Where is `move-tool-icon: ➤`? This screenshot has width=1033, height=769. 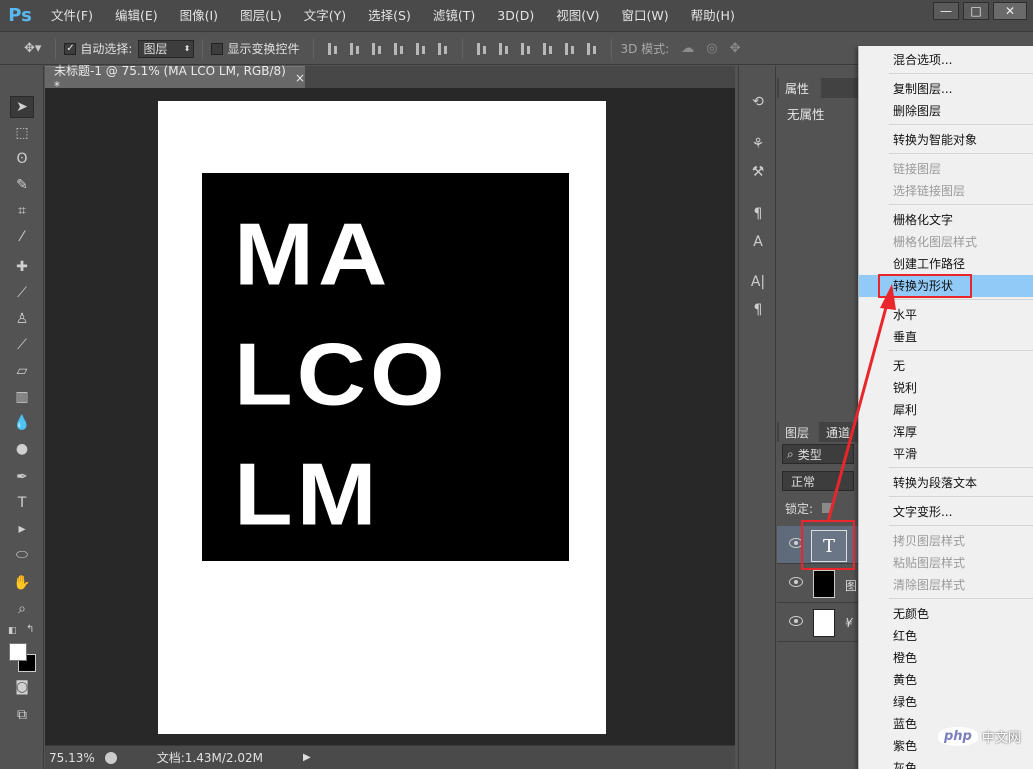
move-tool-icon: ➤ is located at coordinates (22, 107).